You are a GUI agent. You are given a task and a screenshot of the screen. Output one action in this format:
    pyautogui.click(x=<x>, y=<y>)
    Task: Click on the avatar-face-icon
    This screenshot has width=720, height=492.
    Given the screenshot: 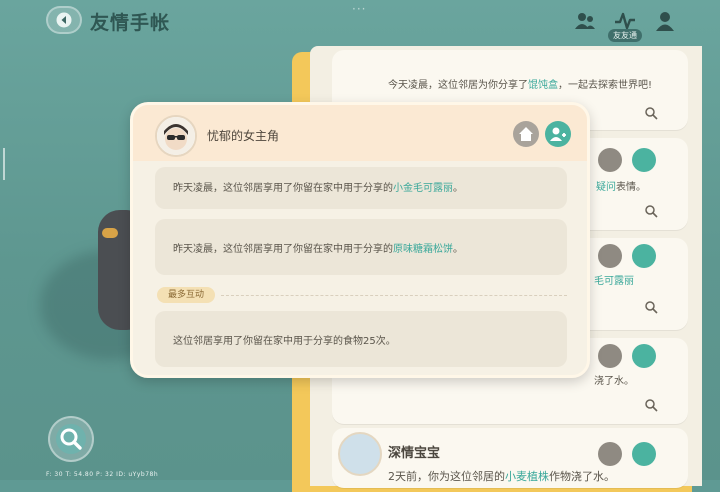 What is the action you would take?
    pyautogui.click(x=176, y=136)
    